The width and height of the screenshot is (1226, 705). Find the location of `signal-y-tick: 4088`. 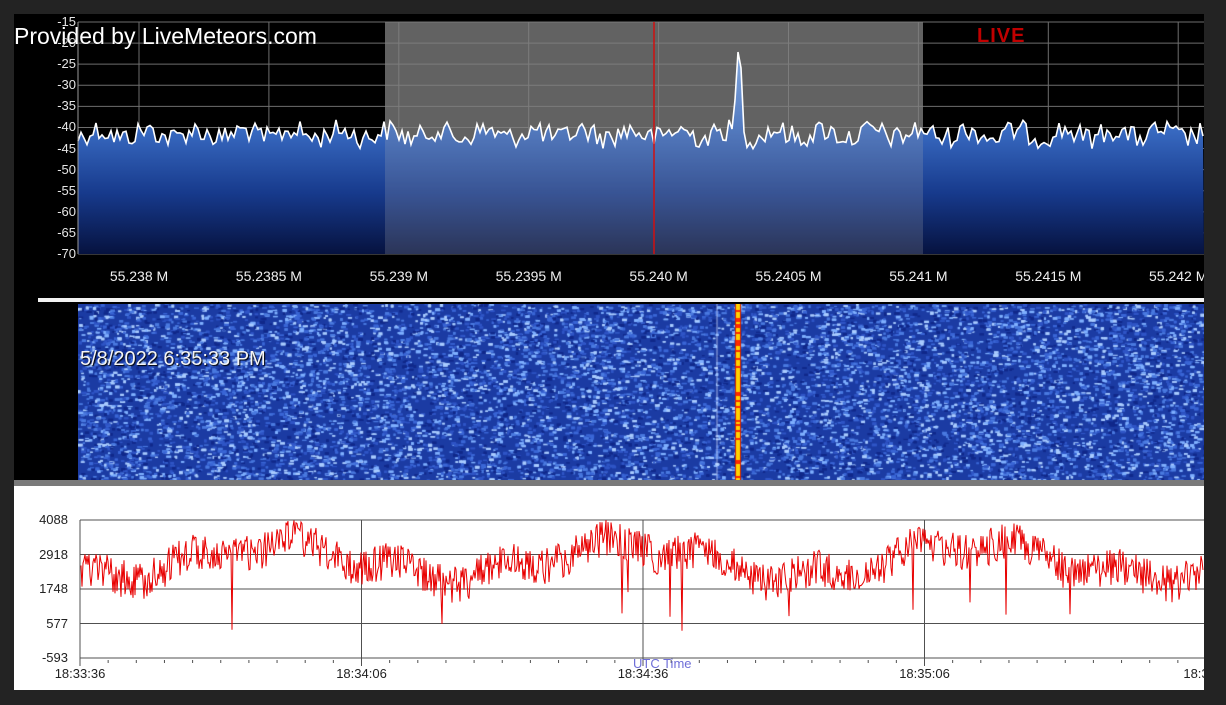

signal-y-tick: 4088 is located at coordinates (53, 519).